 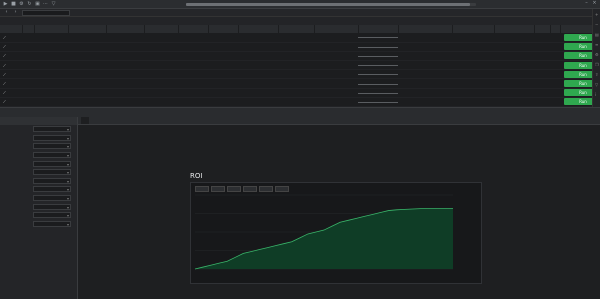 What do you see at coordinates (597, 65) in the screenshot?
I see `copy-icon: ❐` at bounding box center [597, 65].